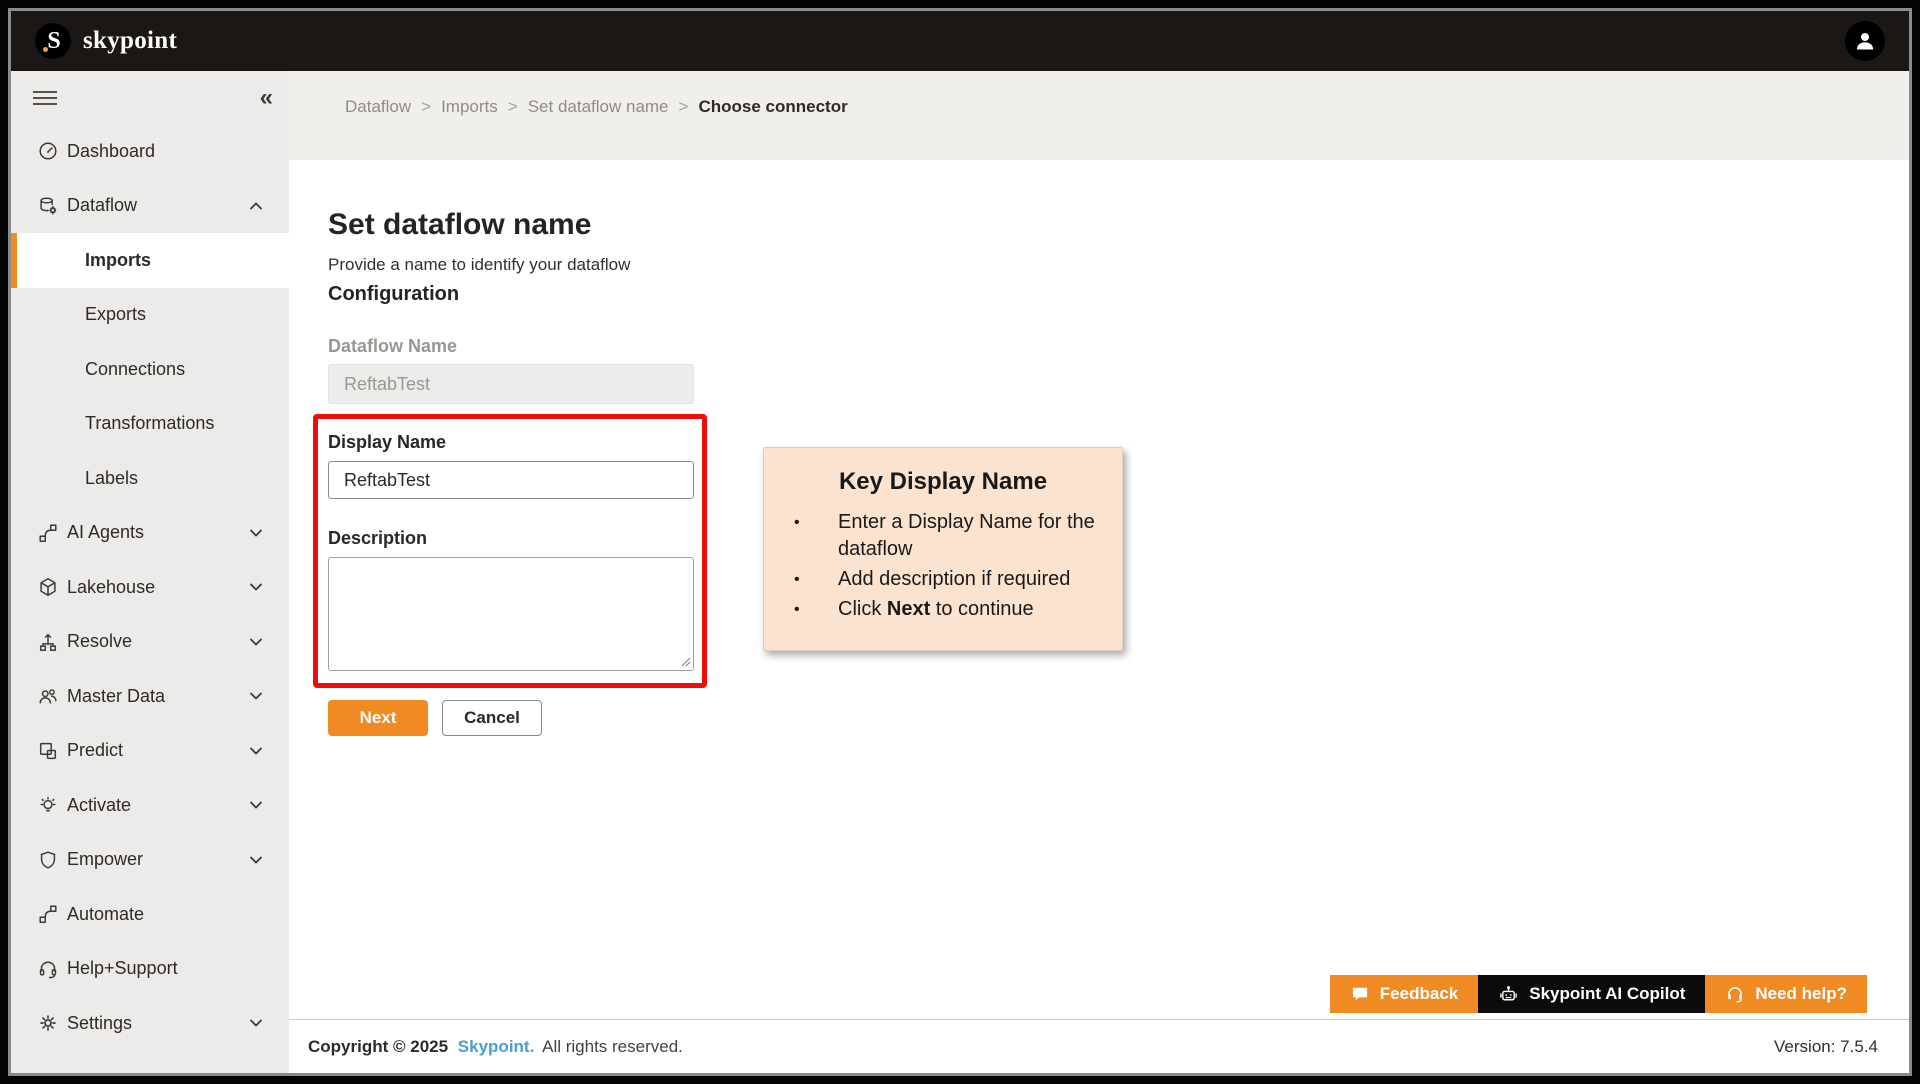 The image size is (1920, 1084). I want to click on section-heading: Configuration, so click(394, 294).